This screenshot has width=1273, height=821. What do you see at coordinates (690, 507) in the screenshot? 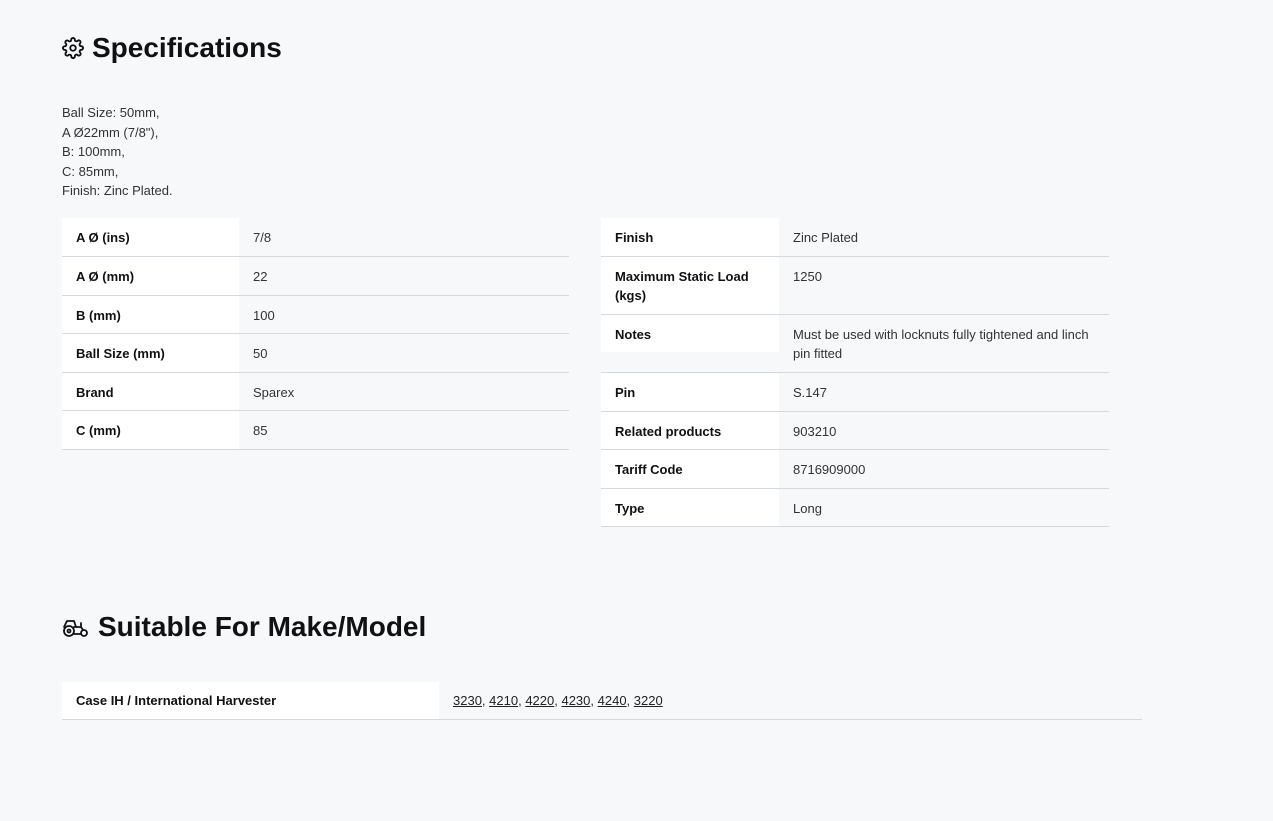
I see `spec-key: Type` at bounding box center [690, 507].